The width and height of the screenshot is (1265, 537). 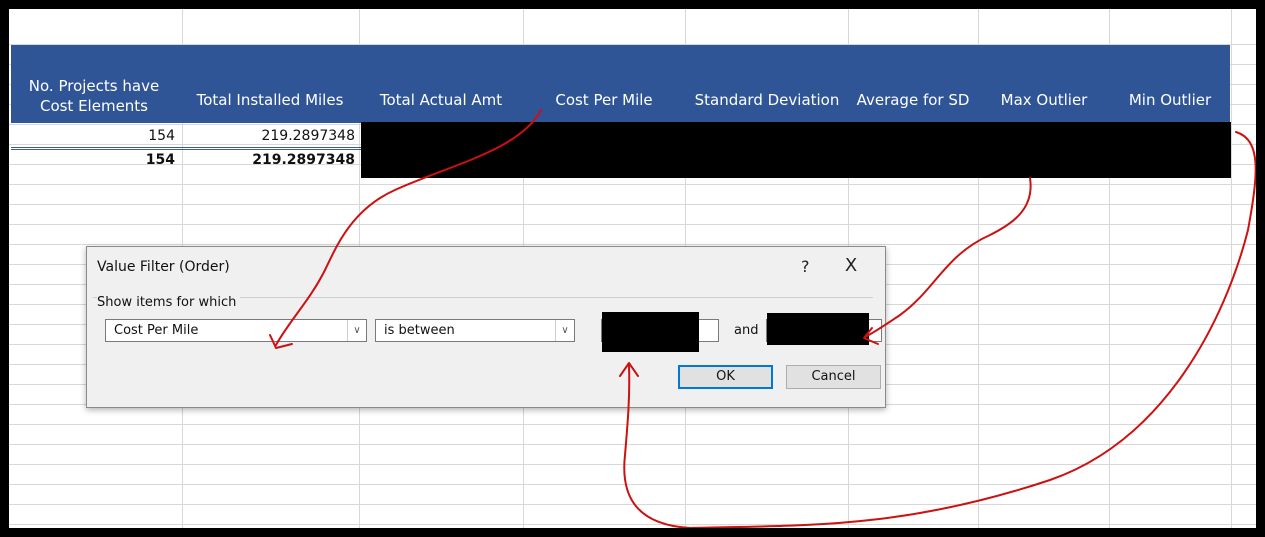 What do you see at coordinates (122, 136) in the screenshot?
I see `row1-projects: 154` at bounding box center [122, 136].